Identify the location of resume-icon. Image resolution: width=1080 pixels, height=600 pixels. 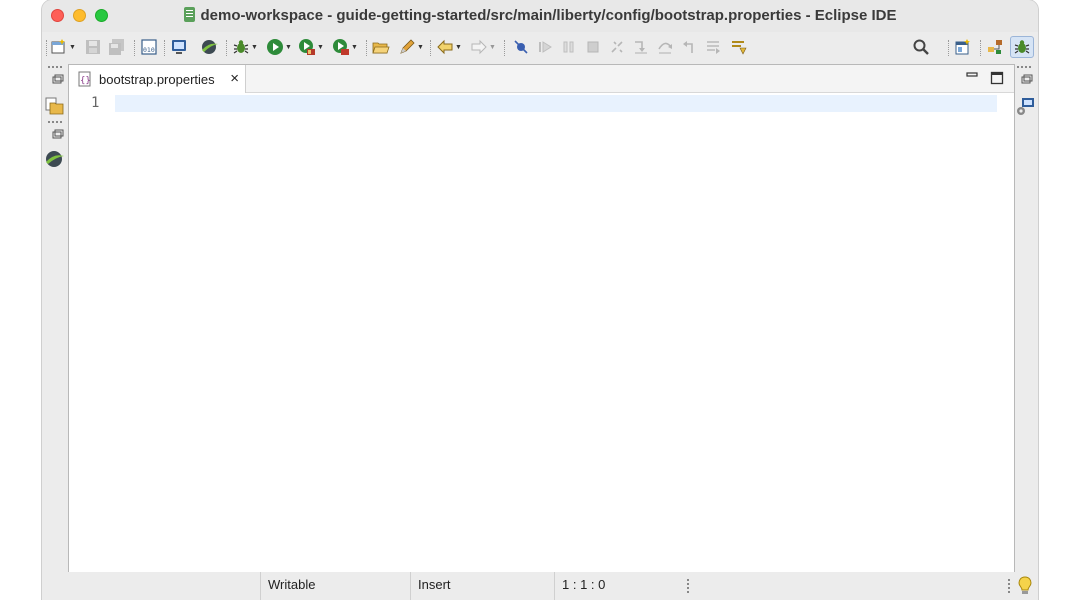
(545, 47).